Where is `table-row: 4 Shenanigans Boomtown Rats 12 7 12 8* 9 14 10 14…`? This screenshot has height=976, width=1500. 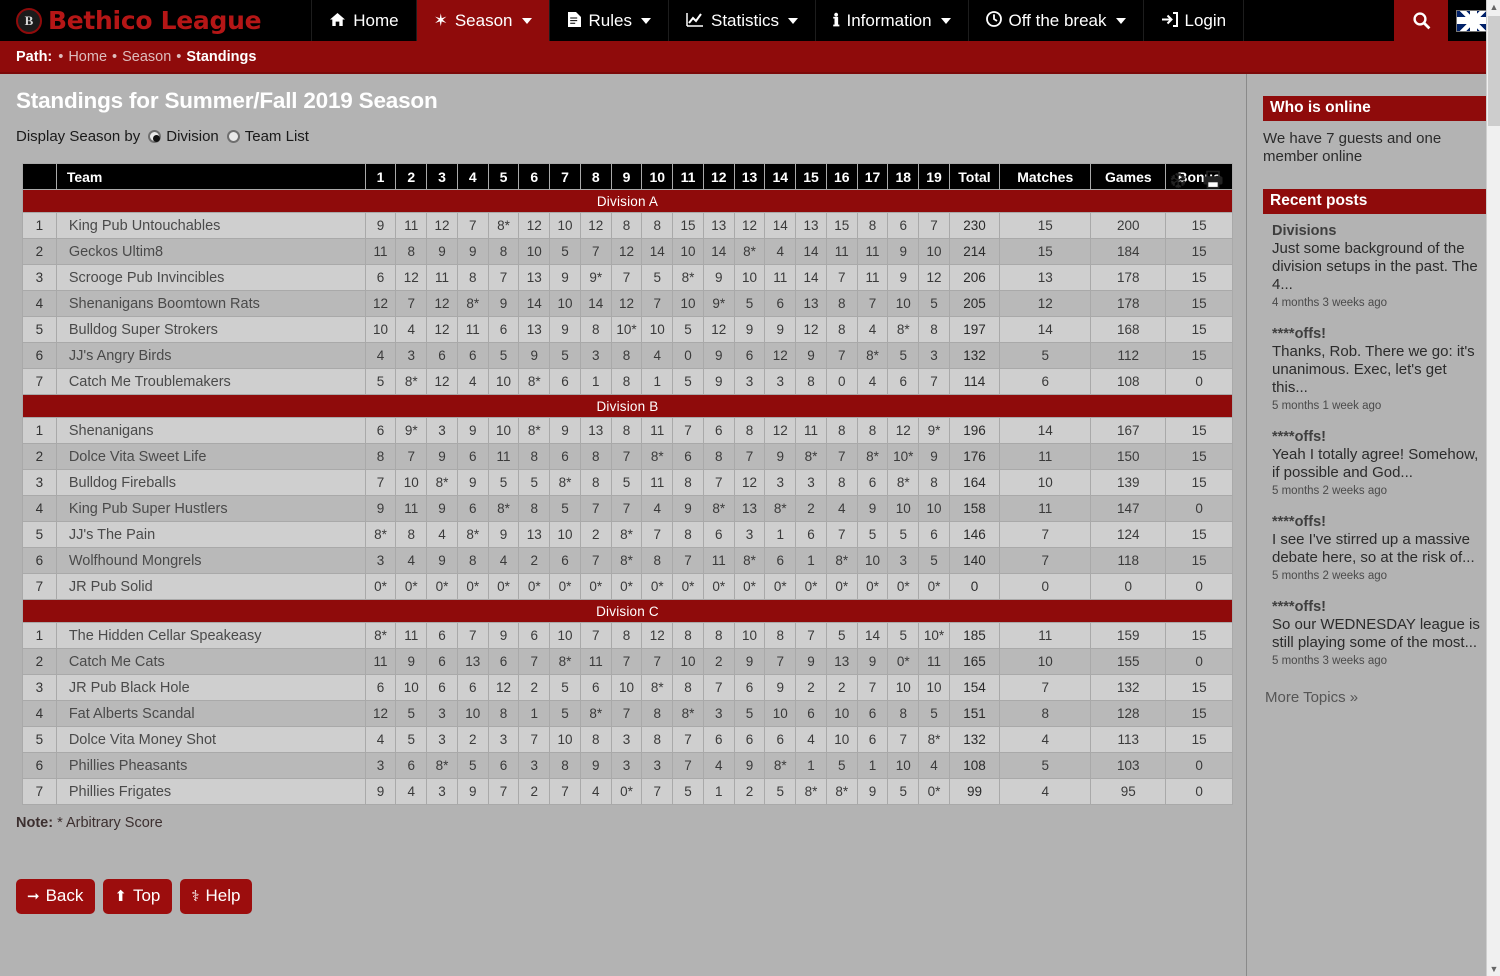
table-row: 4 Shenanigans Boomtown Rats 12 7 12 8* 9 14 10 14… is located at coordinates (627, 303).